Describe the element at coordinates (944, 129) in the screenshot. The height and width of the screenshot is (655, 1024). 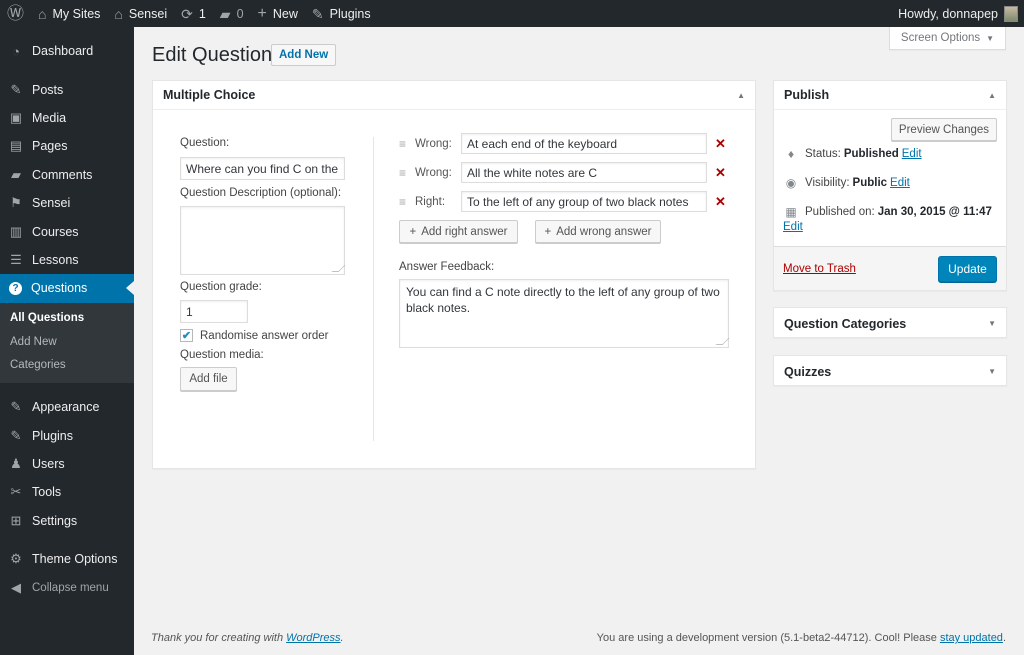
I see `preview-changes-button: Preview Changes` at that location.